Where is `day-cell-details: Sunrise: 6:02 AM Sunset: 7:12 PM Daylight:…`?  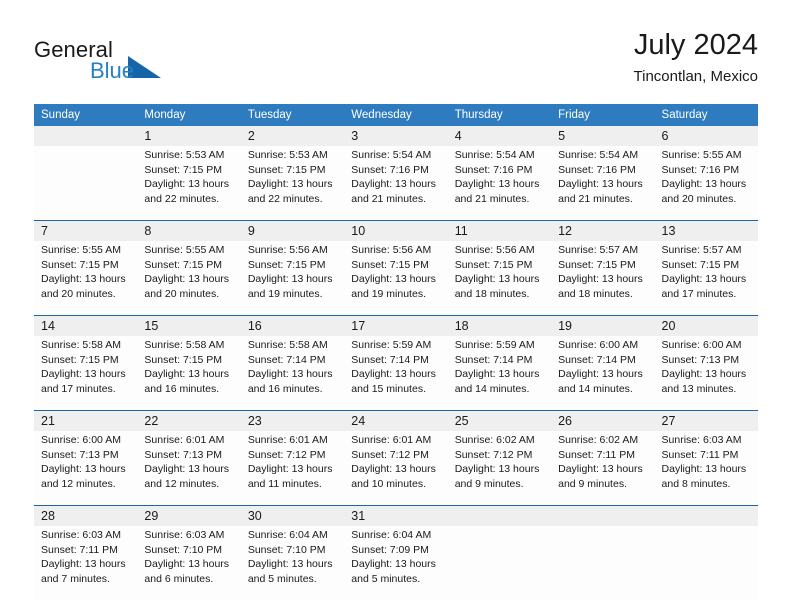 day-cell-details: Sunrise: 6:02 AM Sunset: 7:12 PM Daylight:… is located at coordinates (499, 468).